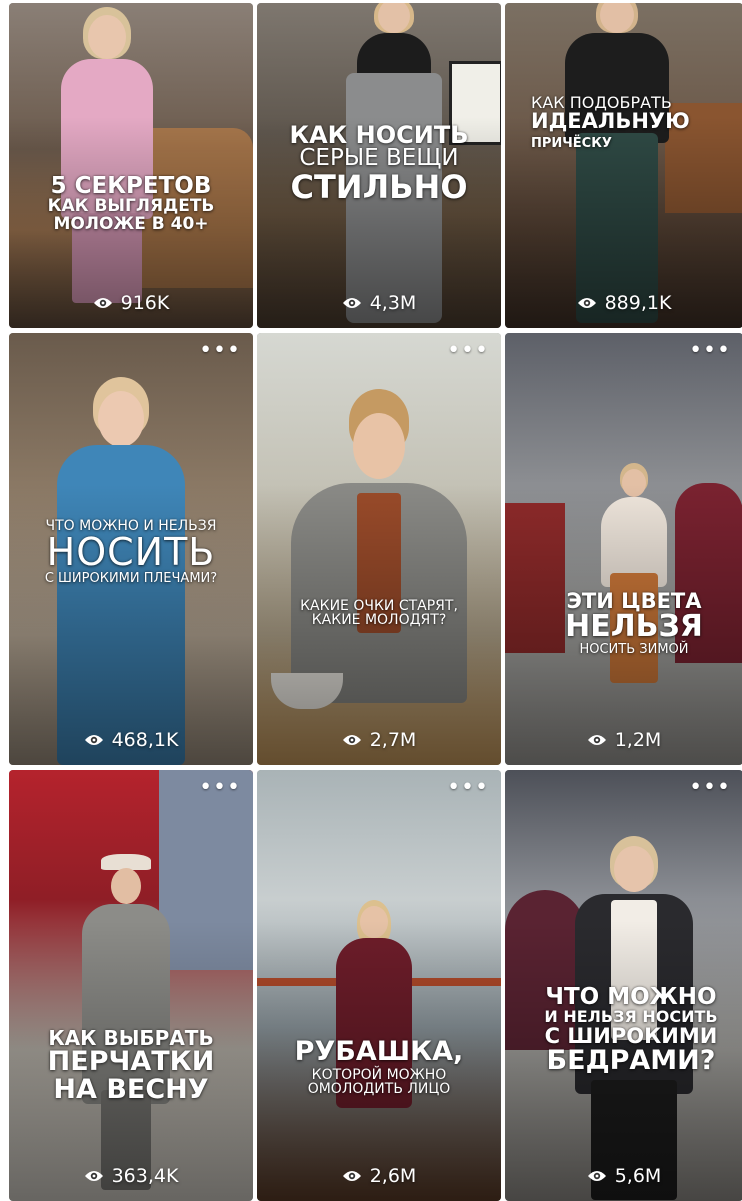 Image resolution: width=742 pixels, height=1201 pixels. What do you see at coordinates (379, 1088) in the screenshot?
I see `caption-line: ОМОЛОДИТЬ ЛИЦО` at bounding box center [379, 1088].